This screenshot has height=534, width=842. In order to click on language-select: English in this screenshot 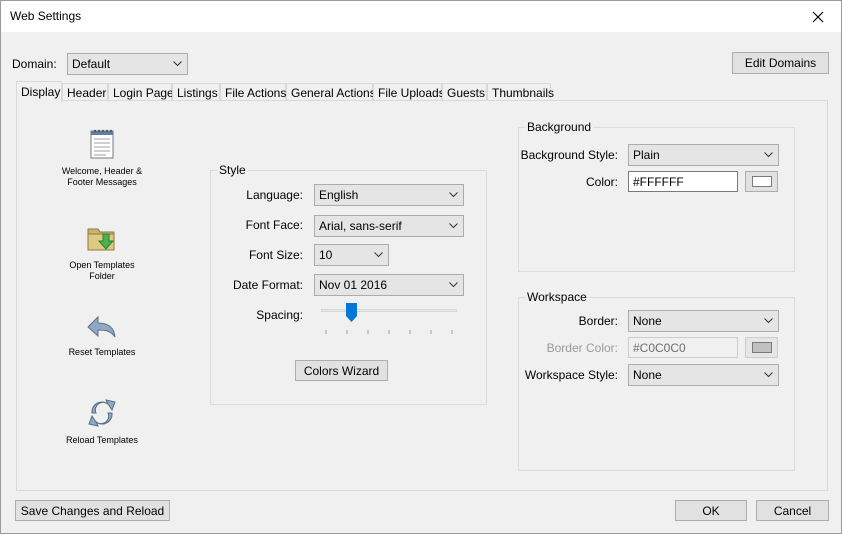, I will do `click(389, 195)`.